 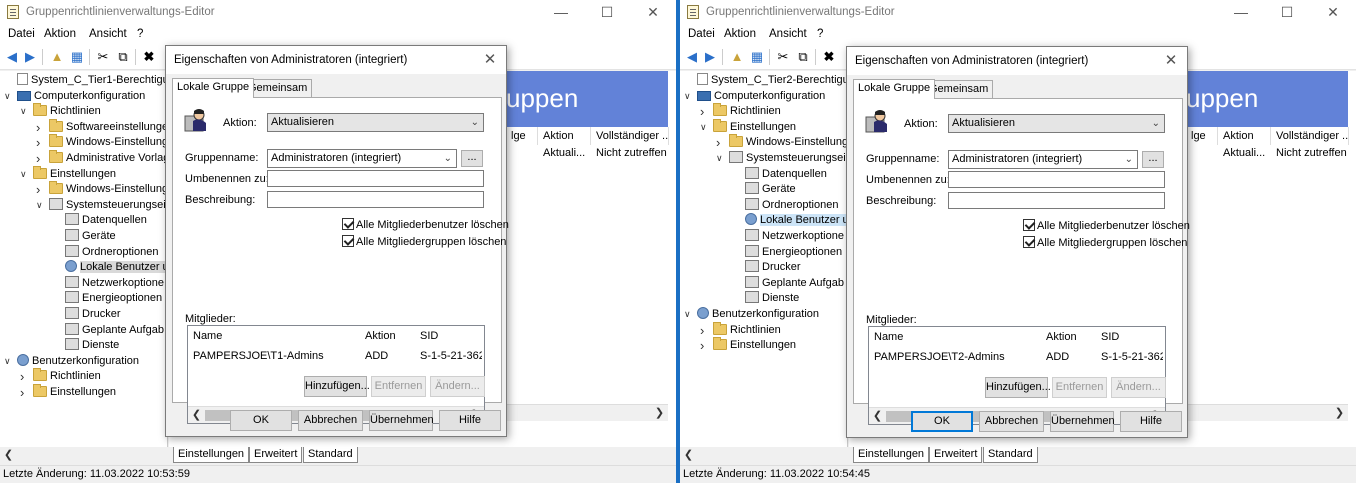 I want to click on dialog-close-icon: ✕, so click(x=490, y=60).